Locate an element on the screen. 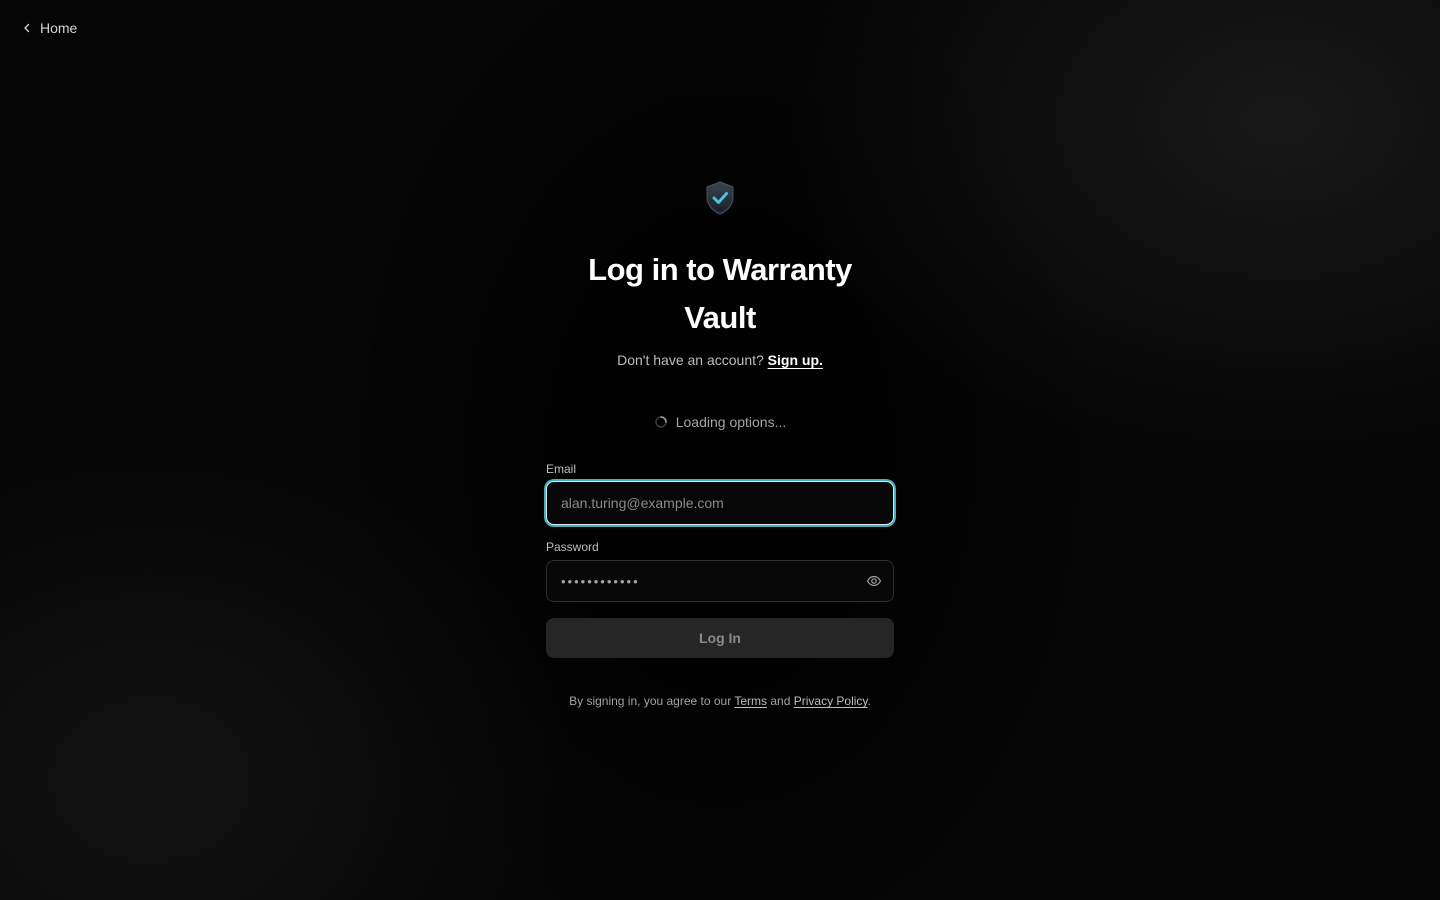 The height and width of the screenshot is (900, 1440). password-input is located at coordinates (720, 581).